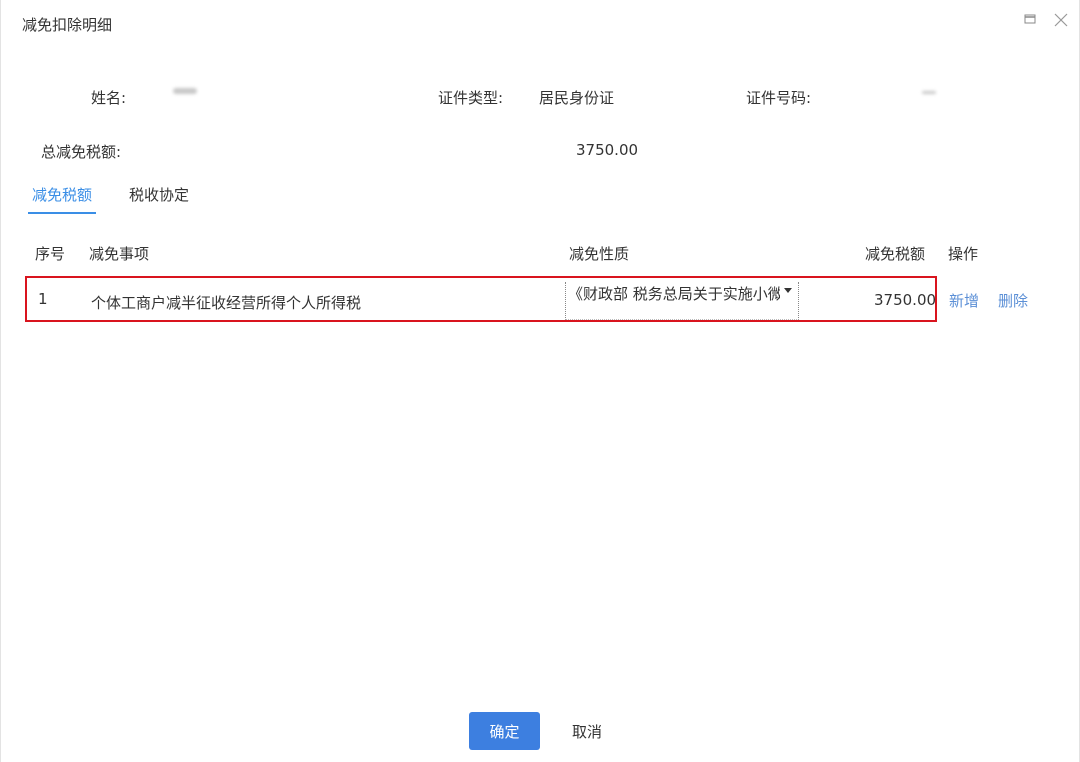  Describe the element at coordinates (50, 254) in the screenshot. I see `header-index: 序号` at that location.